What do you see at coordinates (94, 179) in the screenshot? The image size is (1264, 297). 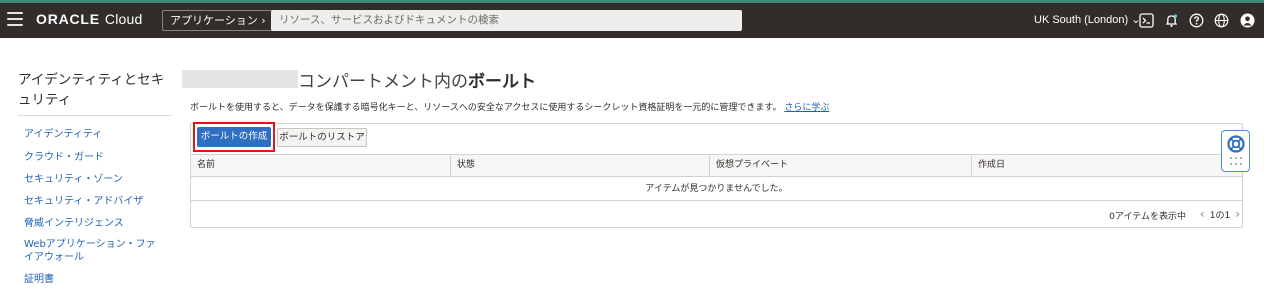 I see `sidebar-item-security-zones: セキュリティ・ゾーン` at bounding box center [94, 179].